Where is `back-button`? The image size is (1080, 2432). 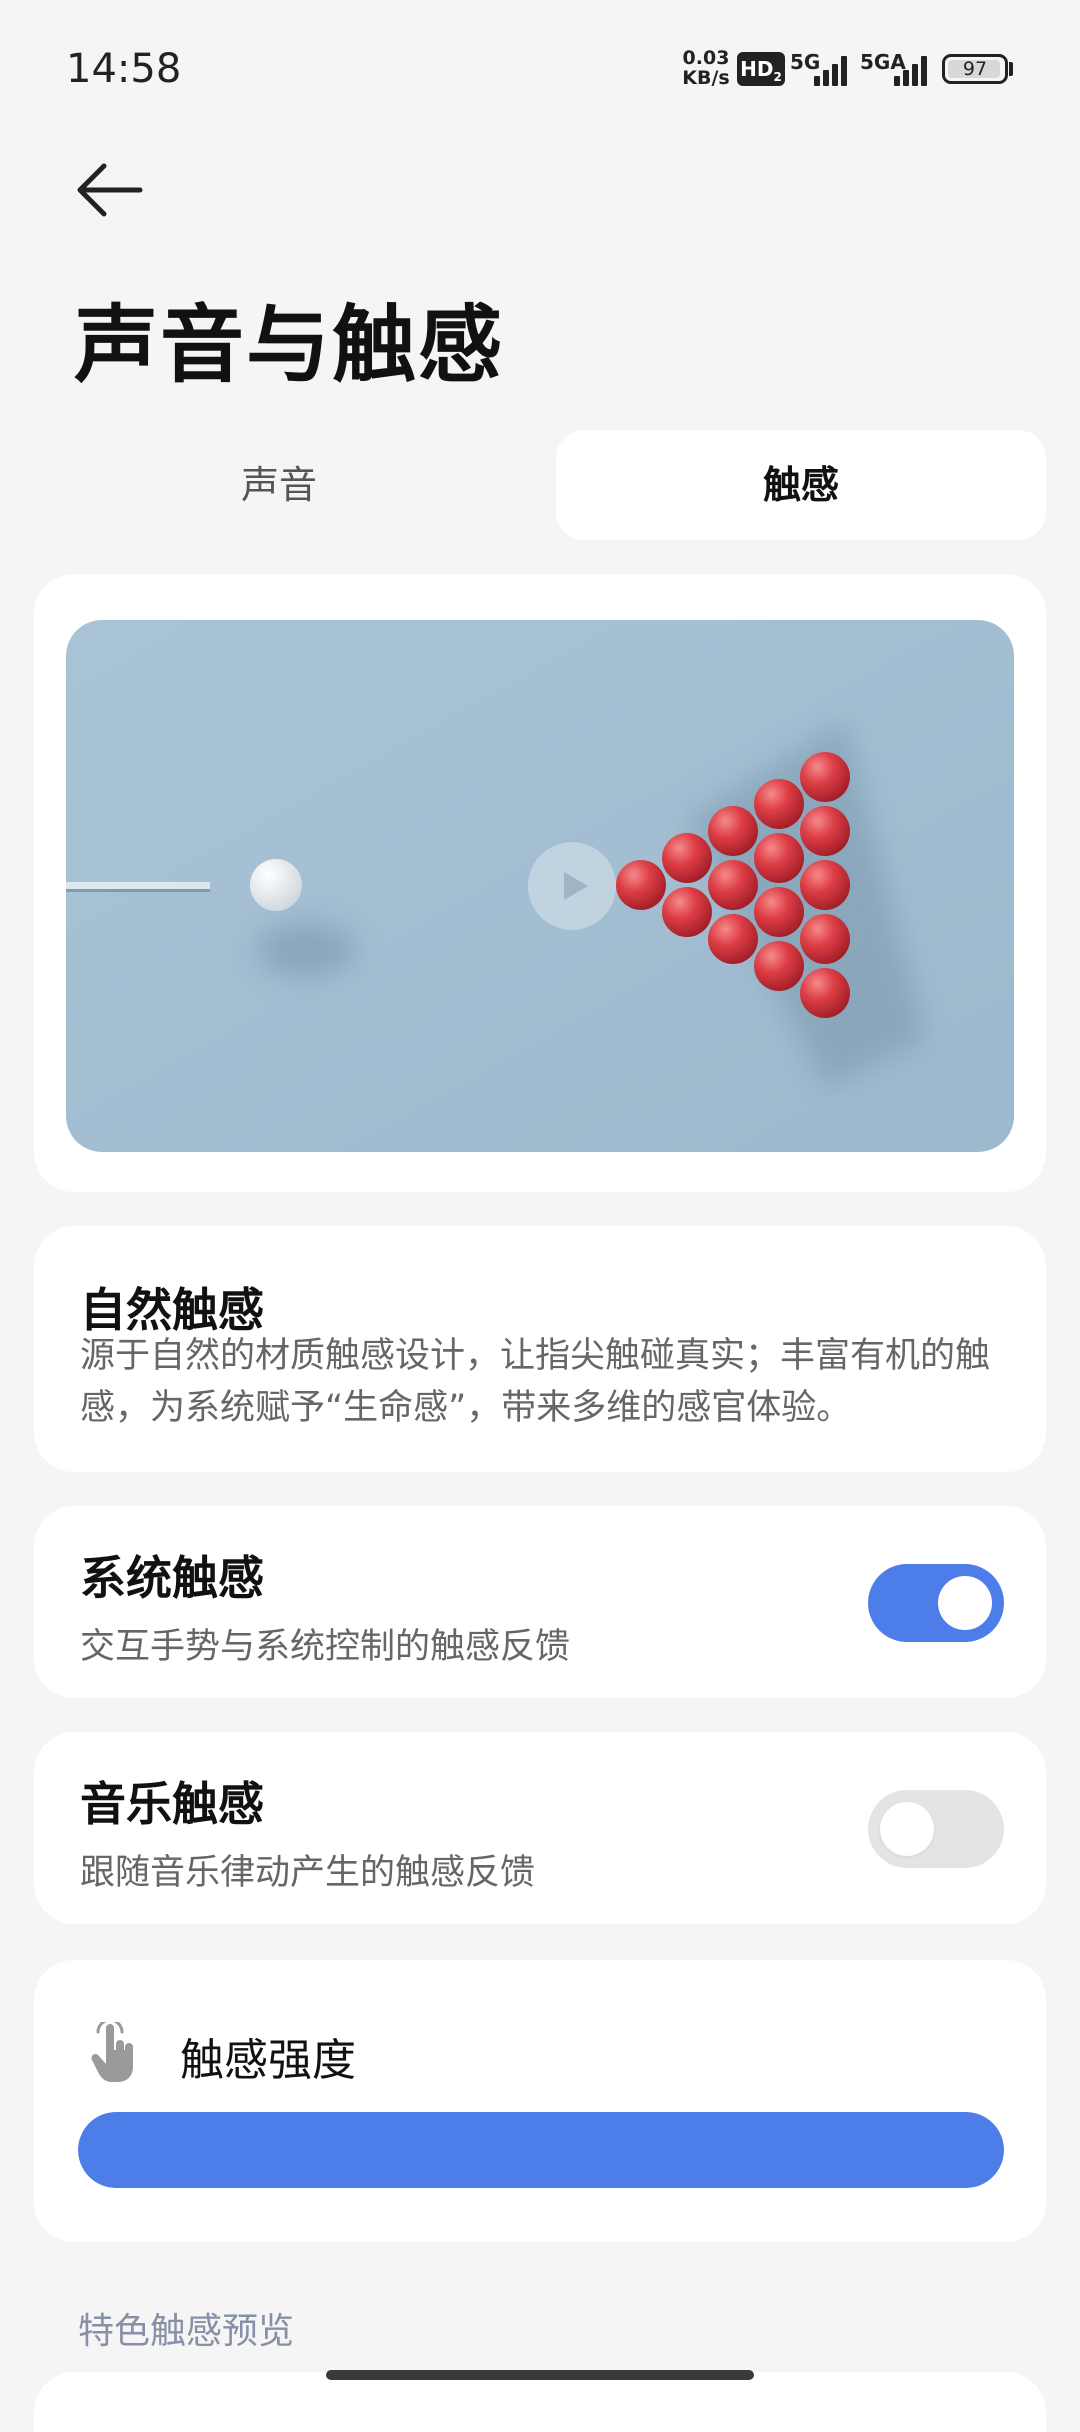 back-button is located at coordinates (111, 190).